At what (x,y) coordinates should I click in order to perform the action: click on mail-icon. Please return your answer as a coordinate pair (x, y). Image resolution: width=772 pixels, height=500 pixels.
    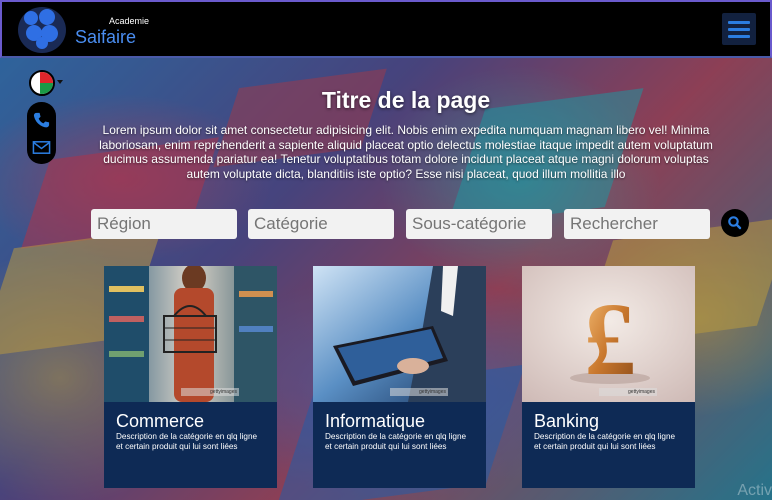
    Looking at the image, I should click on (41, 147).